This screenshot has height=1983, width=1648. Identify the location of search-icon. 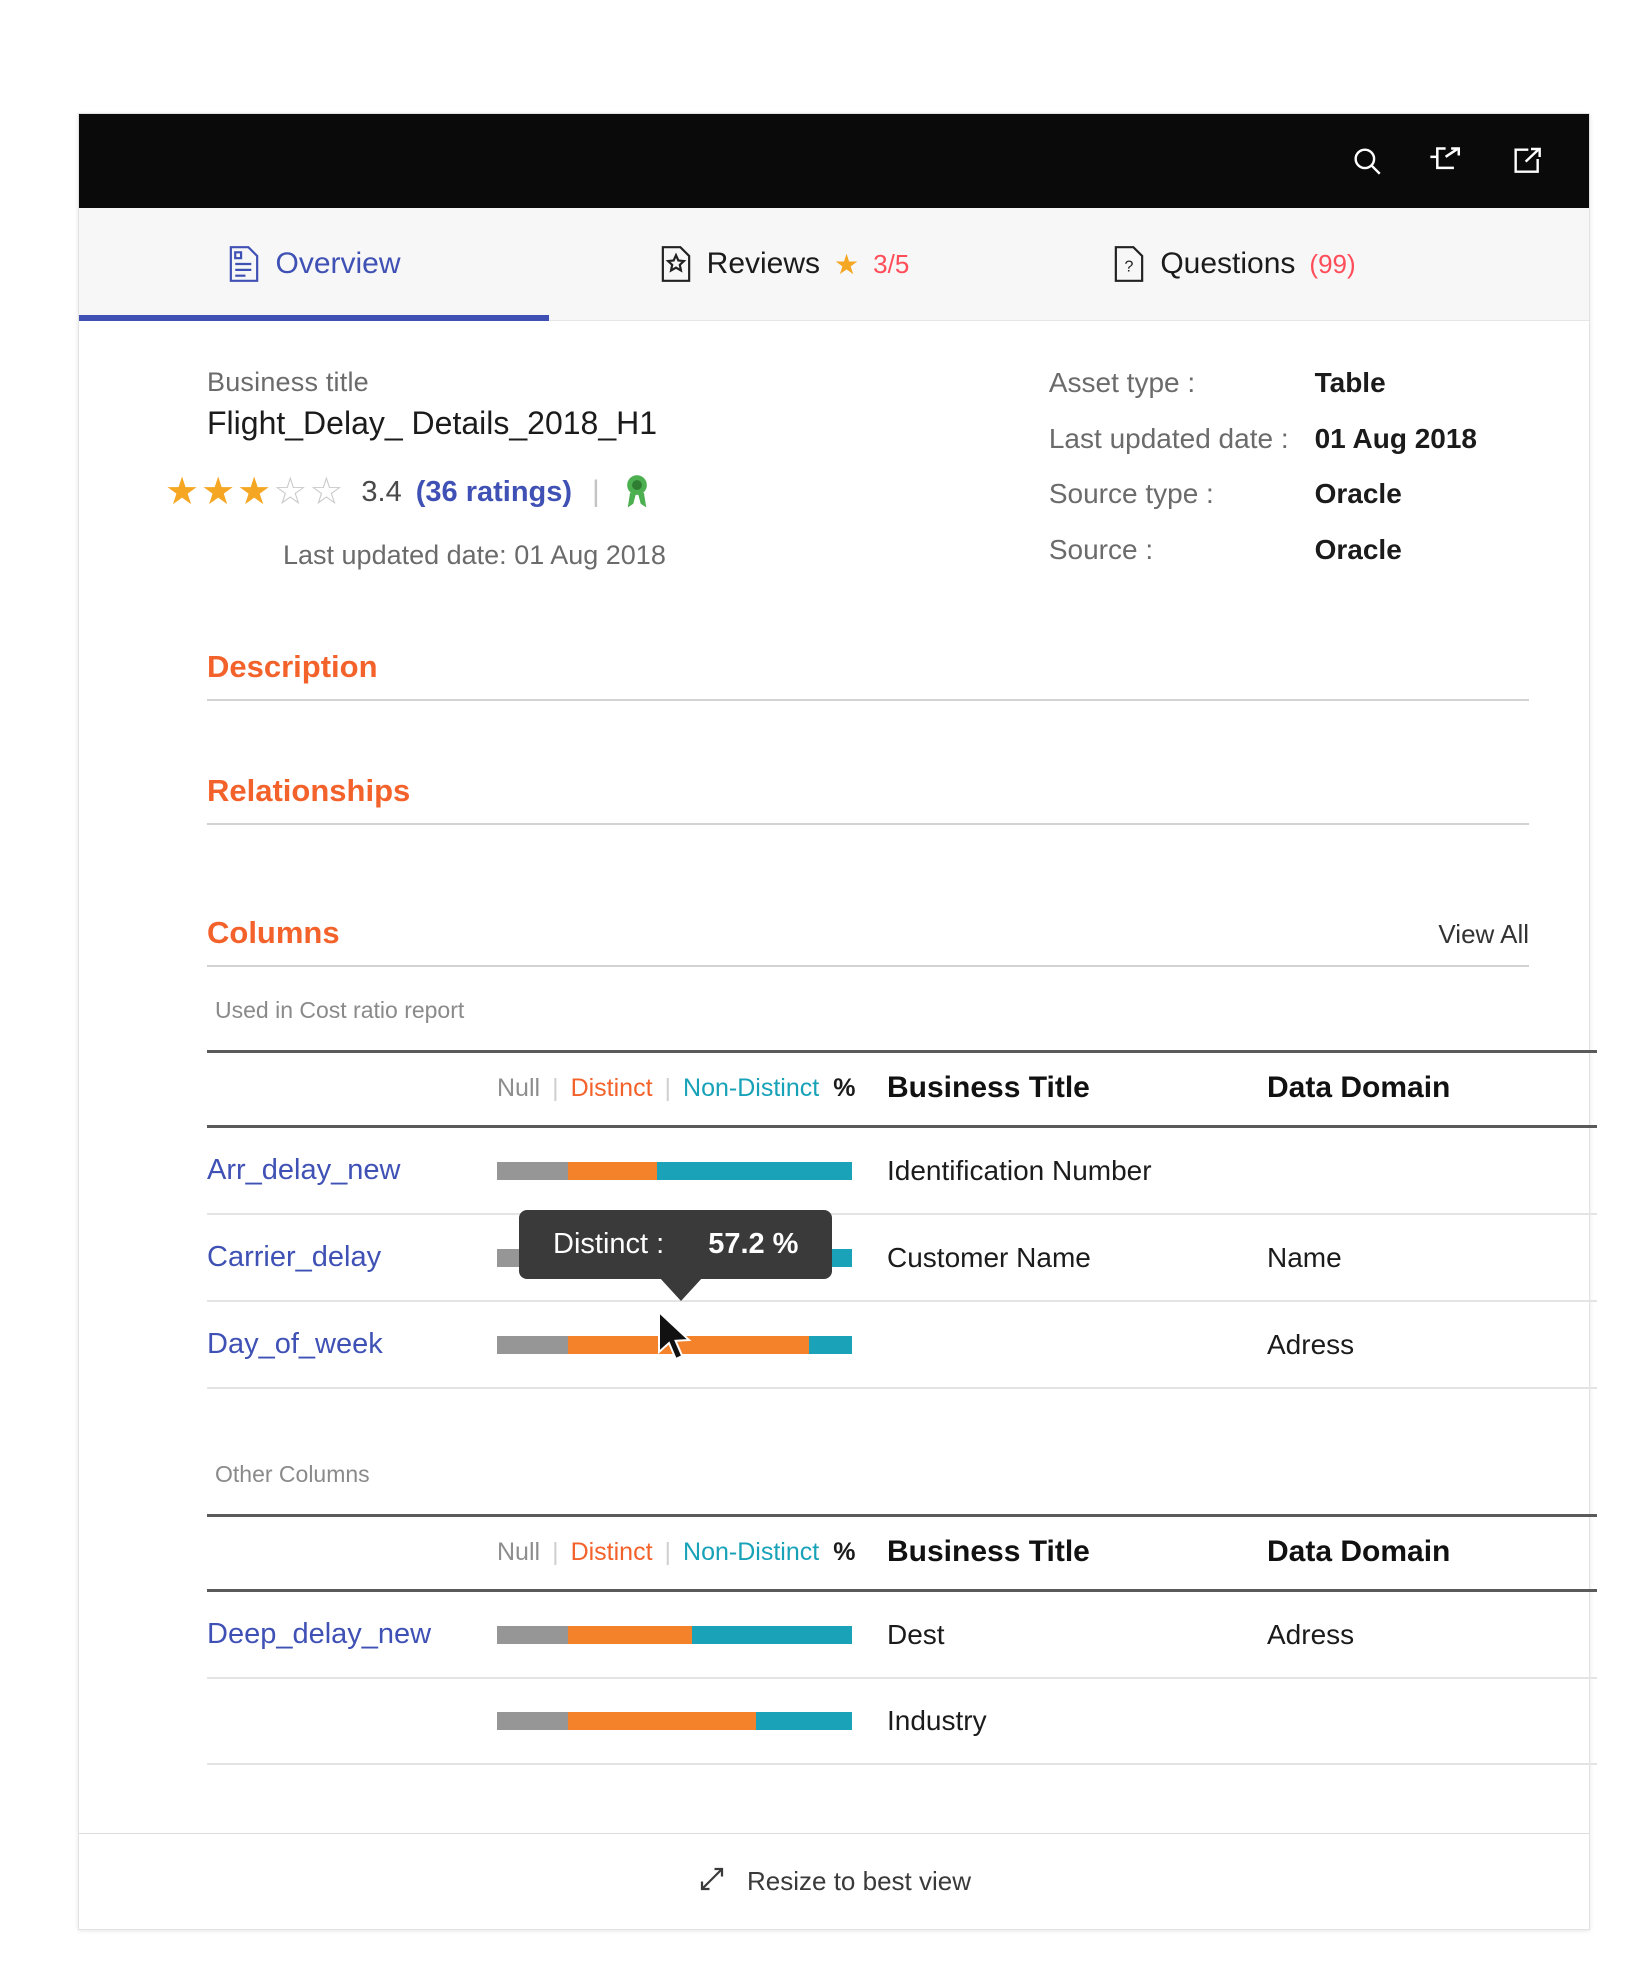
(1367, 161).